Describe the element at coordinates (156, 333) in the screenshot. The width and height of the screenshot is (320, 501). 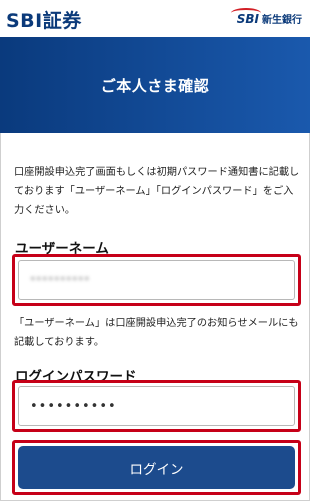
I see `username-note: 「ユーザーネーム」は口座開設申込完了のお知らせメールにも記載しております。` at that location.